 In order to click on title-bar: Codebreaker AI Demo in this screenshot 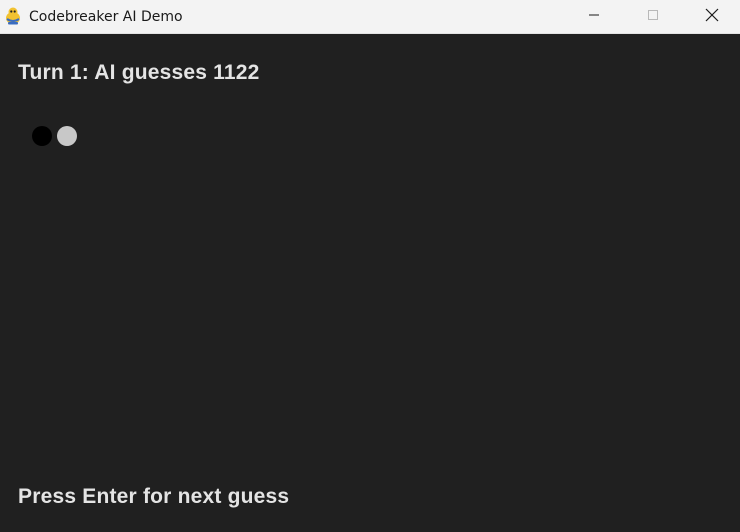, I will do `click(370, 17)`.